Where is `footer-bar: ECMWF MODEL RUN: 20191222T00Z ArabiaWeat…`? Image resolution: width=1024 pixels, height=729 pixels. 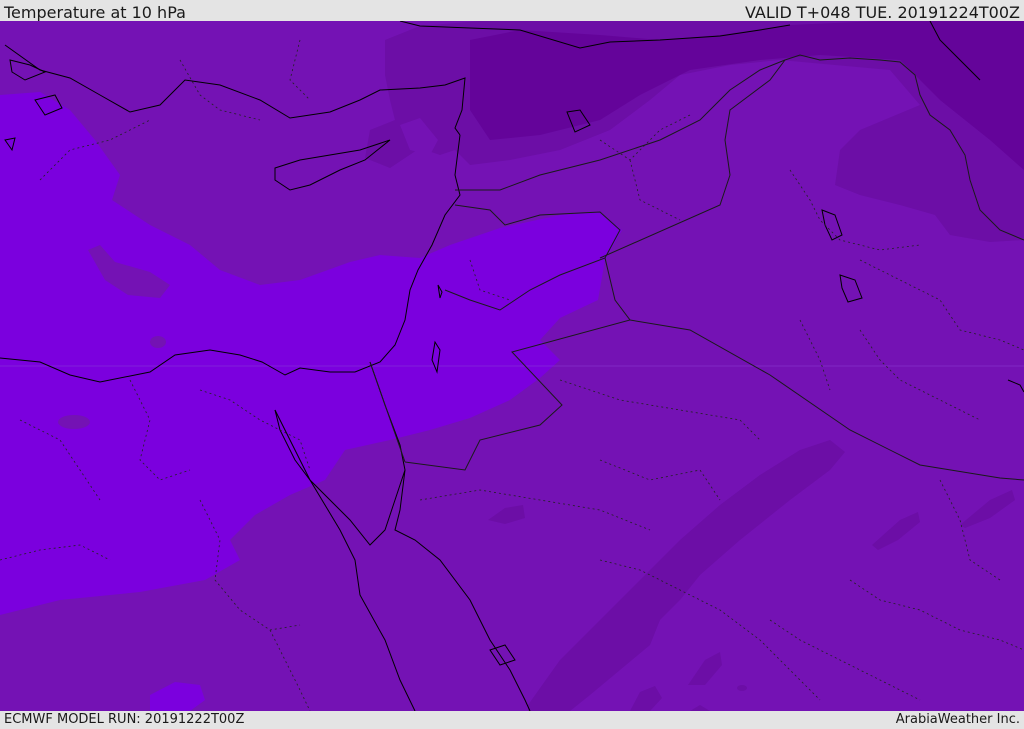 footer-bar: ECMWF MODEL RUN: 20191222T00Z ArabiaWeat… is located at coordinates (512, 720).